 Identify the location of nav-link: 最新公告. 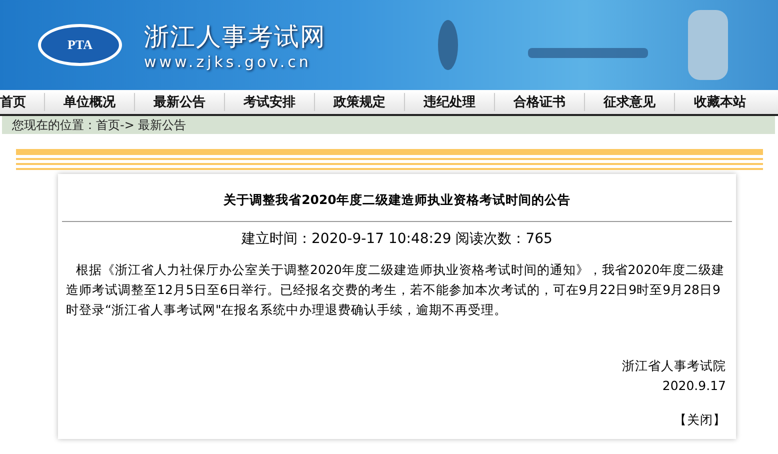
(180, 102).